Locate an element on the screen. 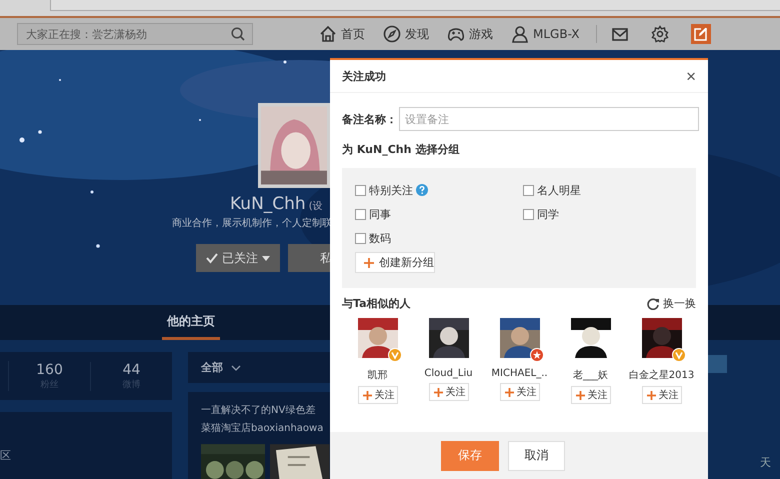  user-icon is located at coordinates (520, 34).